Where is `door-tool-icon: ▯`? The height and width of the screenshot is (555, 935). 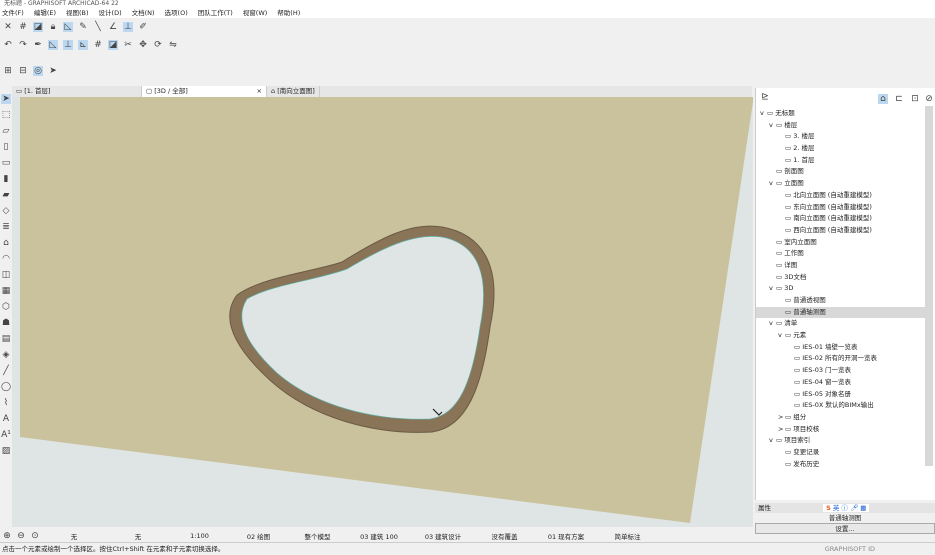 door-tool-icon: ▯ is located at coordinates (6, 147).